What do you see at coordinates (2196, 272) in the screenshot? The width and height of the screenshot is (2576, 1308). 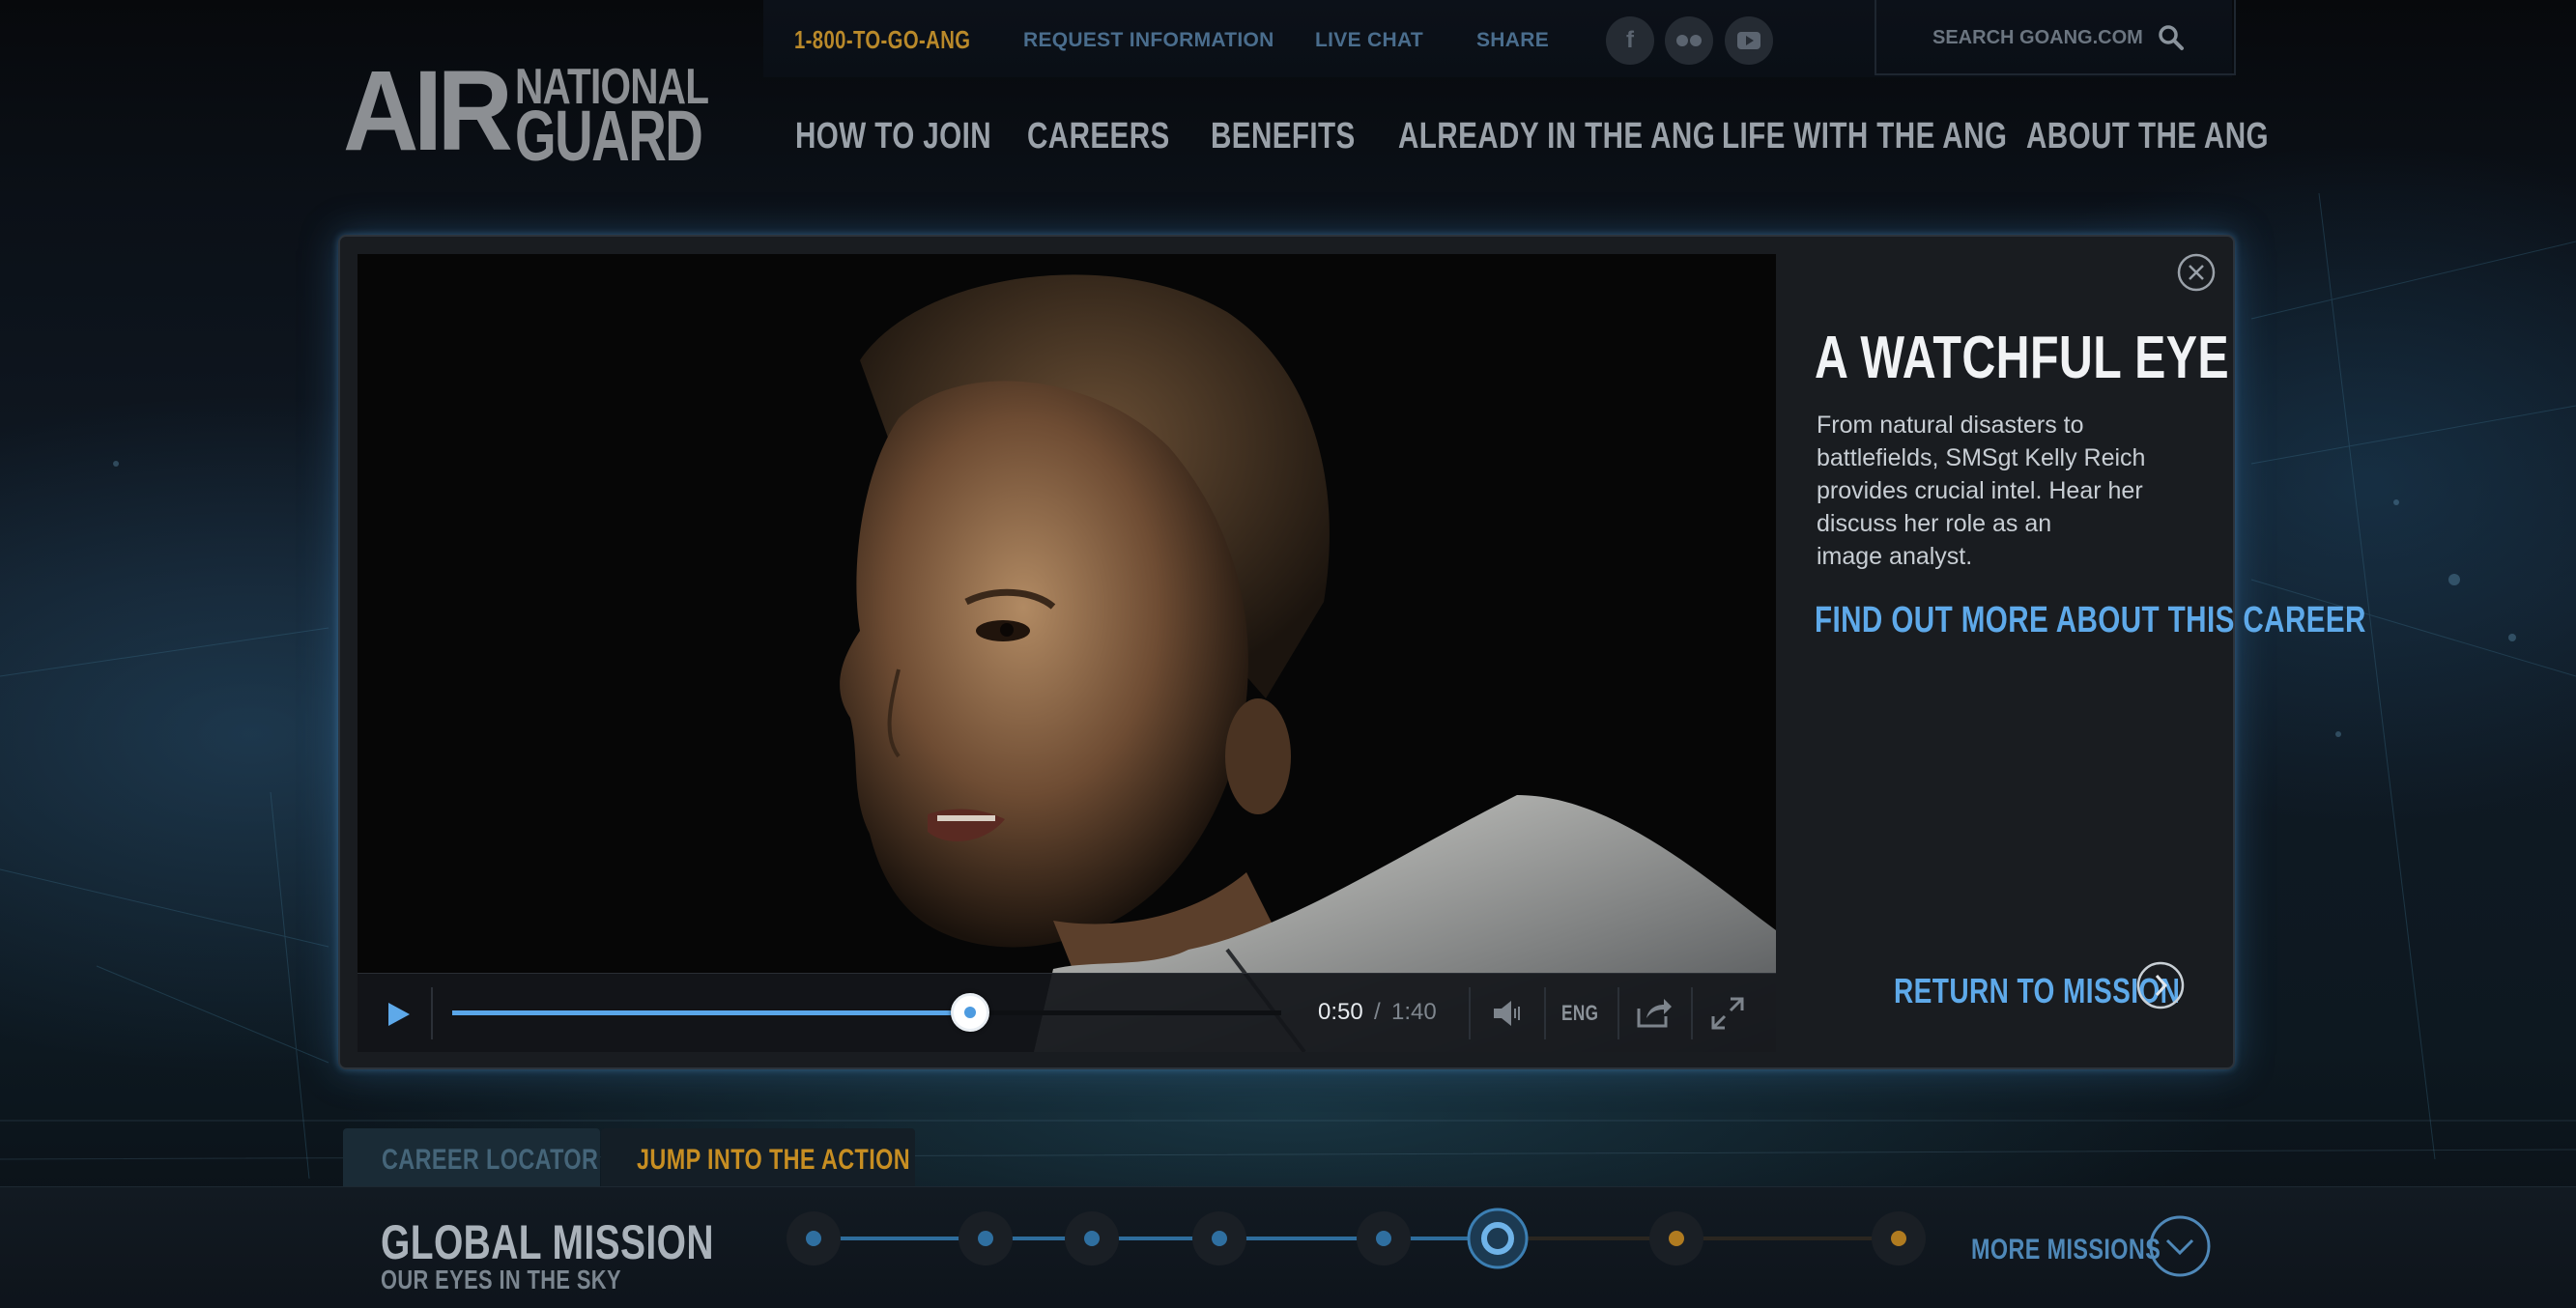 I see `close-icon` at bounding box center [2196, 272].